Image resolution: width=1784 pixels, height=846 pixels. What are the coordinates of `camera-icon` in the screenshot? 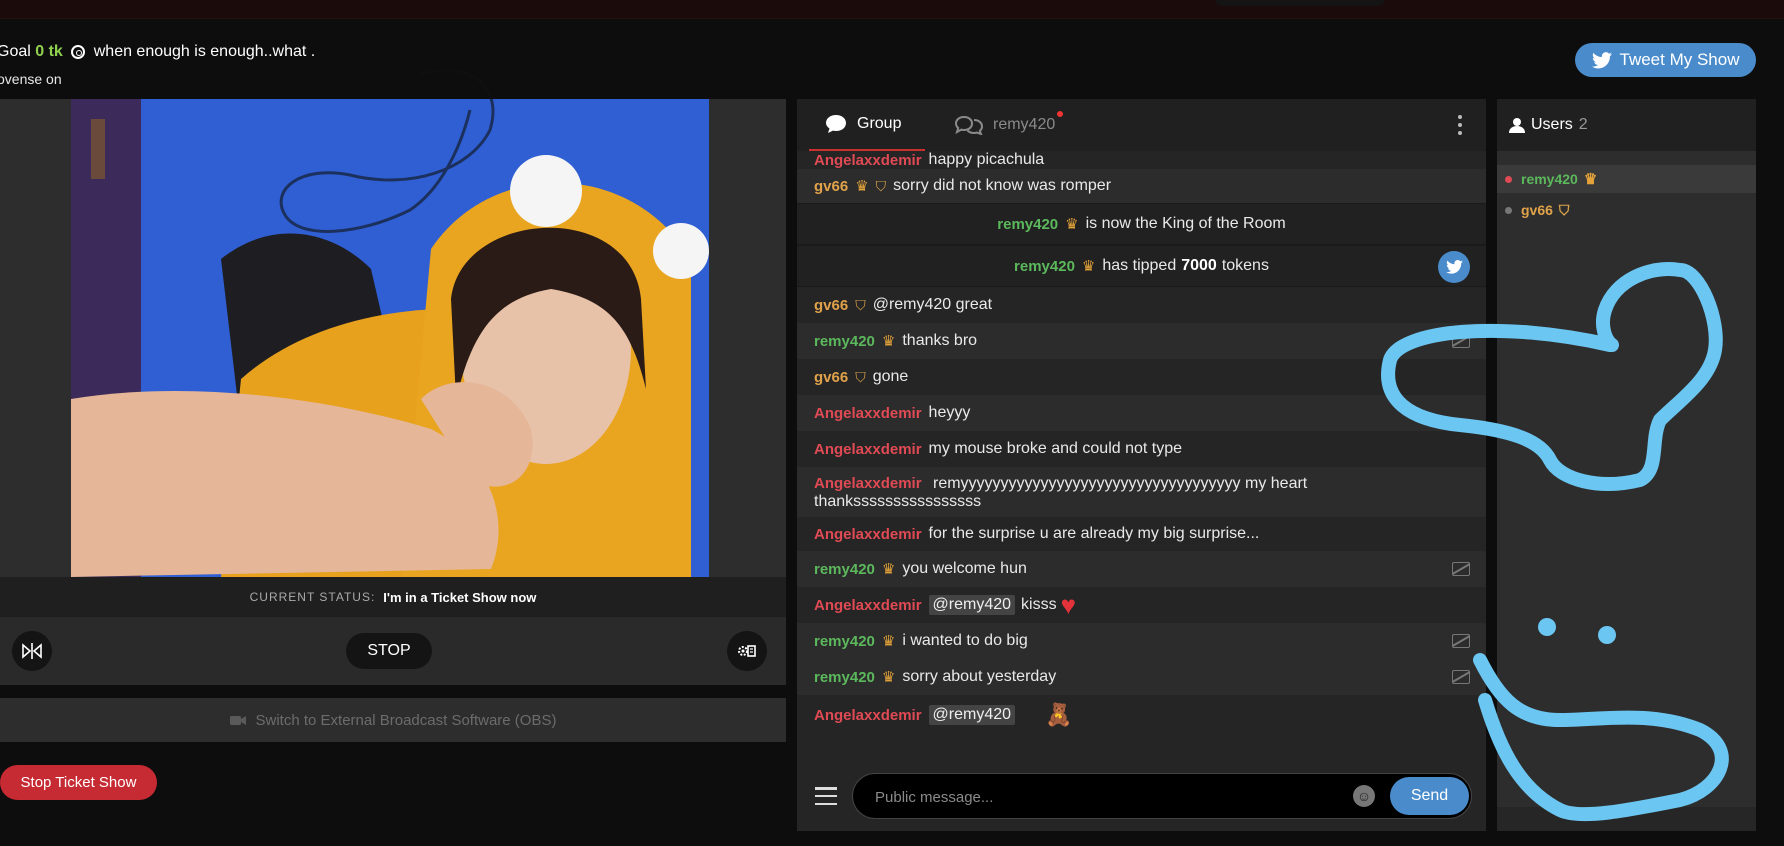 It's located at (237, 720).